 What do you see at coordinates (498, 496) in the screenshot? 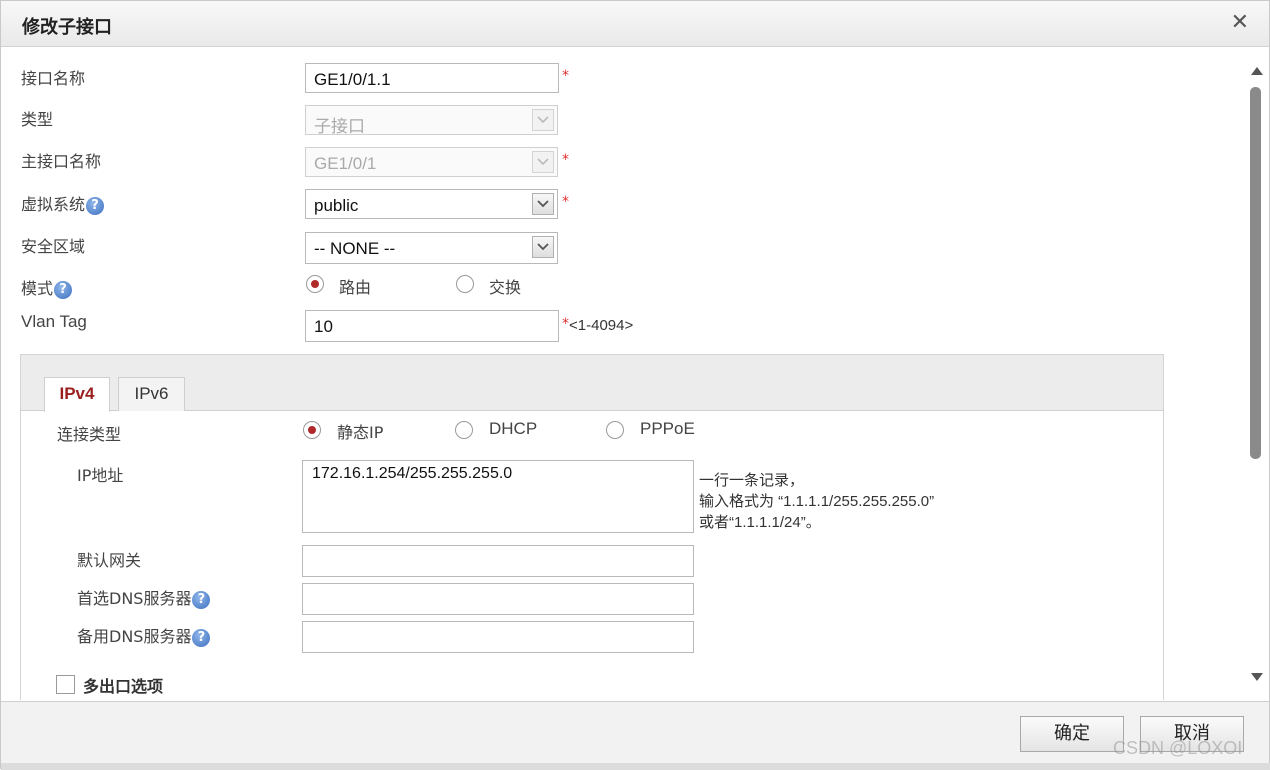
I see `ip-address-textarea: 172.16.1.254/255.255.255.0` at bounding box center [498, 496].